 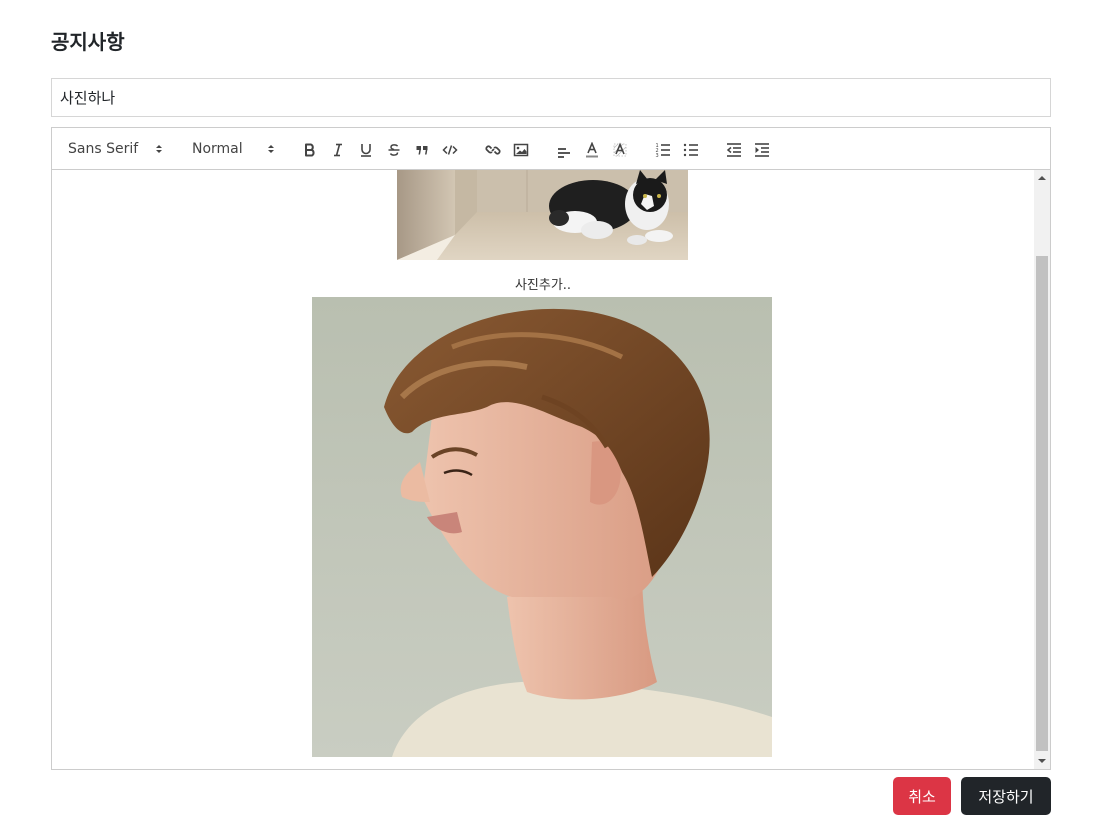 I want to click on cancel-button: 취소, so click(x=922, y=796).